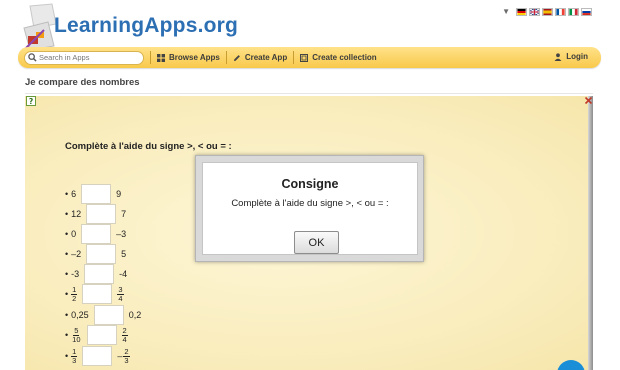  Describe the element at coordinates (560, 11) in the screenshot. I see `flag-fr-icon` at that location.